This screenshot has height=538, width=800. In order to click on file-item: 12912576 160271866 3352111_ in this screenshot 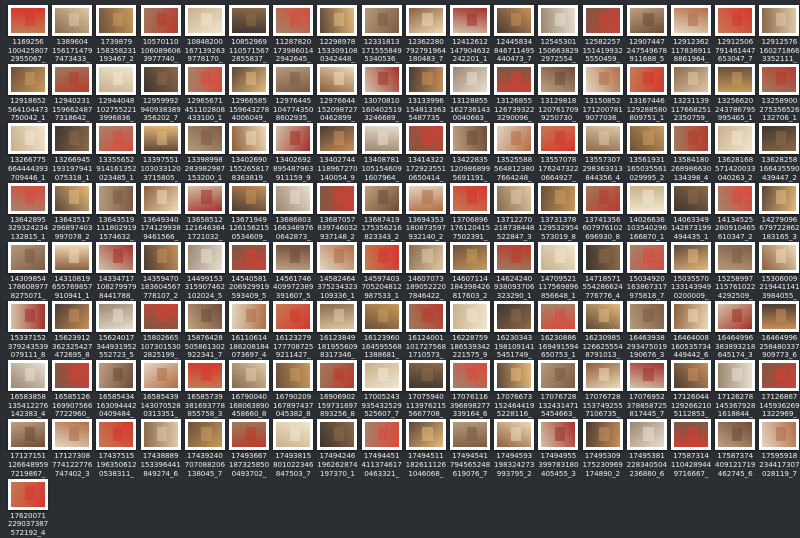, I will do `click(778, 34)`.